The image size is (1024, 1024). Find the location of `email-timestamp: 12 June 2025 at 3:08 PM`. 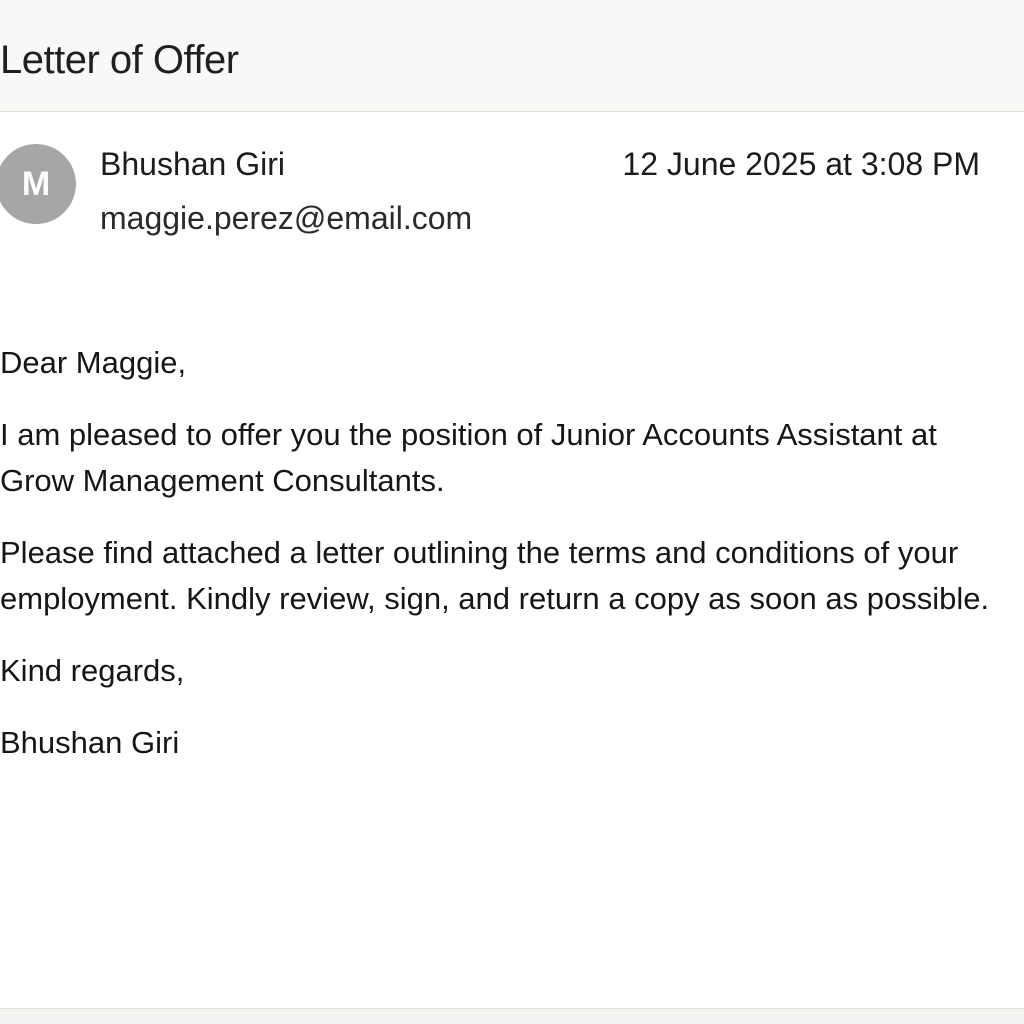

email-timestamp: 12 June 2025 at 3:08 PM is located at coordinates (801, 164).